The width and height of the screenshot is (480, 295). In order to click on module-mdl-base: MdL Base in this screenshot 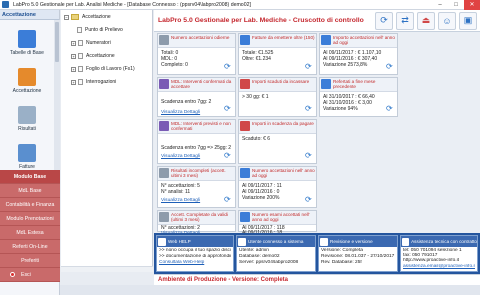, I will do `click(30, 191)`.